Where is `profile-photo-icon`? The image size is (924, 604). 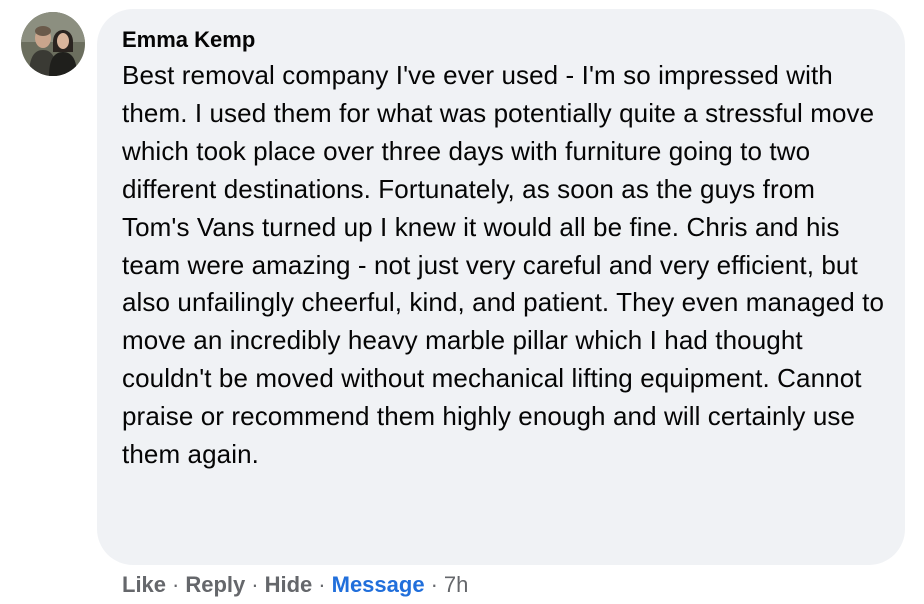
profile-photo-icon is located at coordinates (53, 44).